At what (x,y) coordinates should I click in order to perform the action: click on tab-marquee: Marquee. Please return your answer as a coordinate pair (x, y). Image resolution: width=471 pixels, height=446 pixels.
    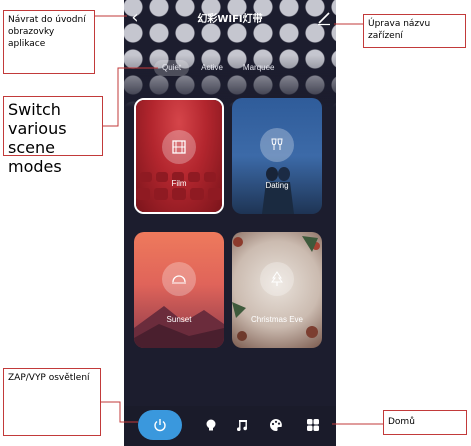
    Looking at the image, I should click on (259, 68).